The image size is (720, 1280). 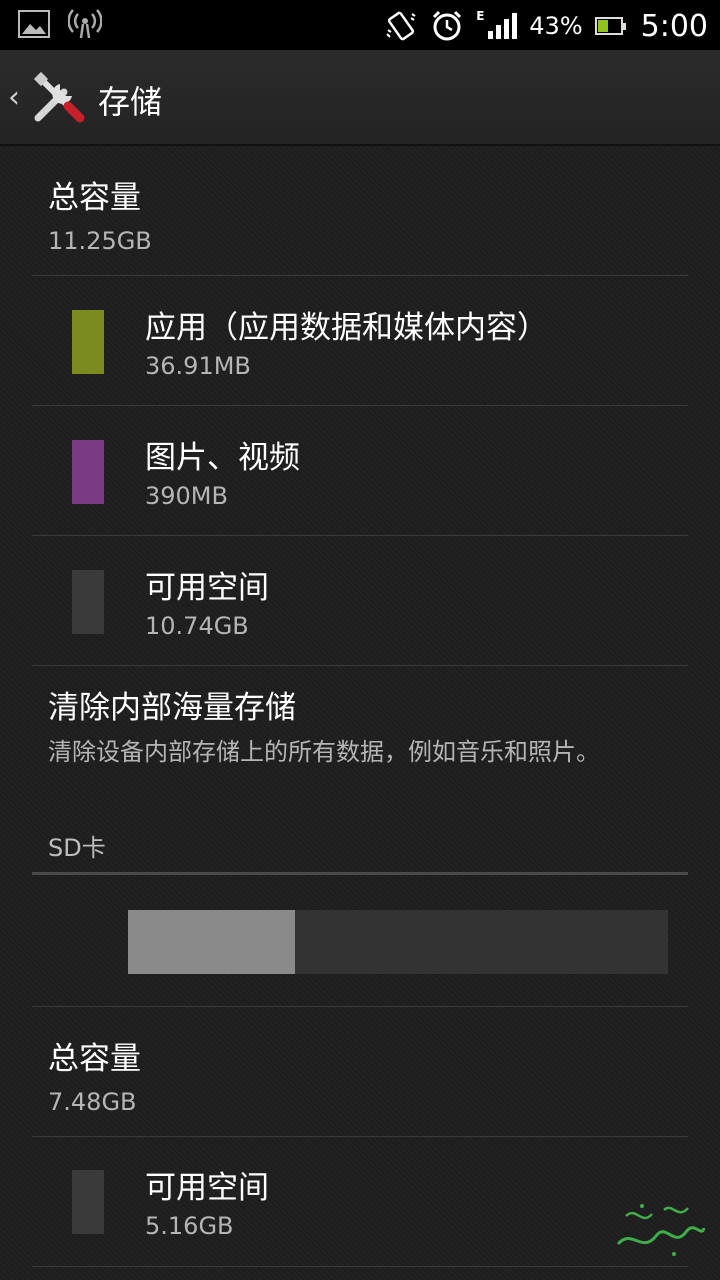 I want to click on image-notification-icon, so click(x=34, y=24).